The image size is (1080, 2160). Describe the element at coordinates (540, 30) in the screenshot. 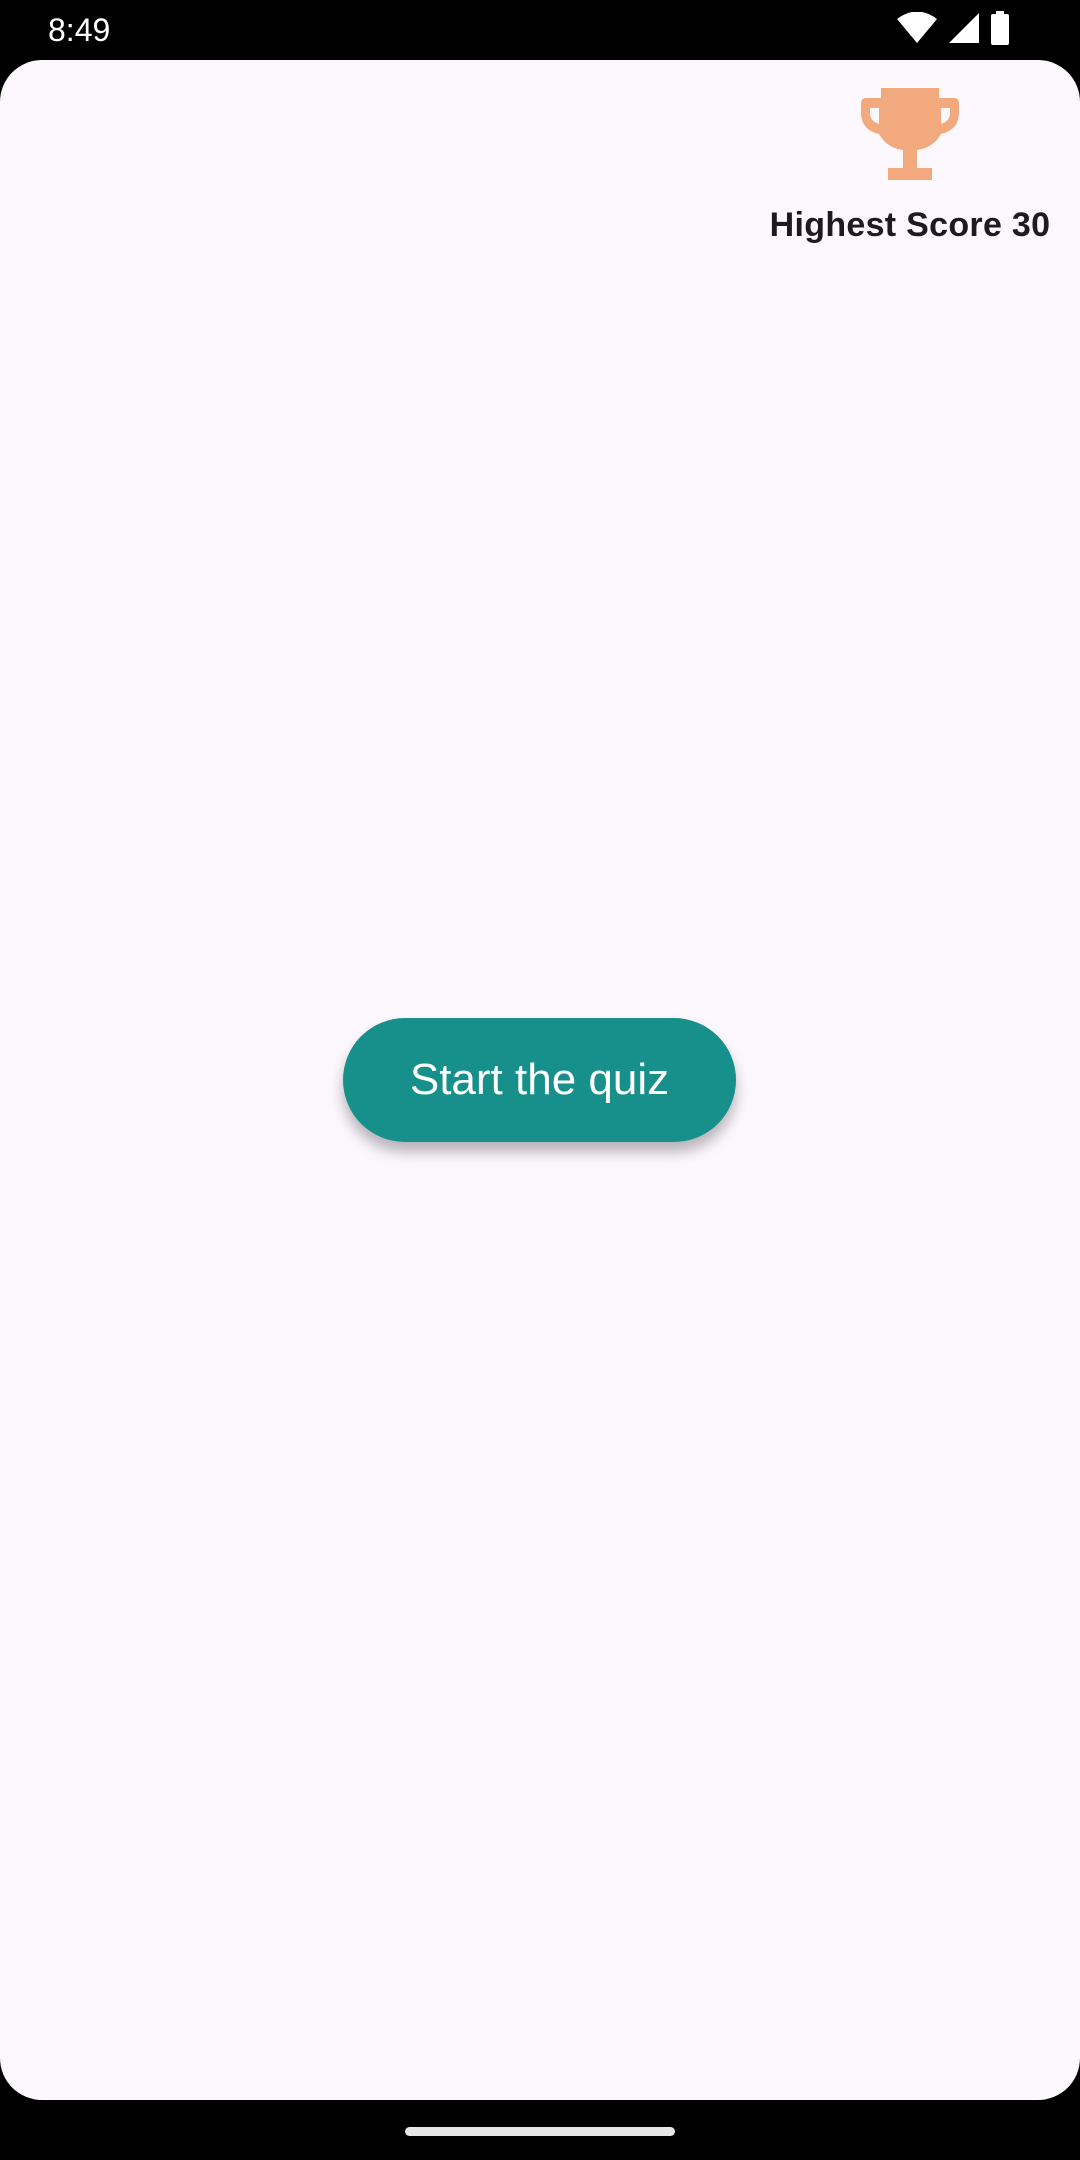

I see `status-bar: 8:49` at that location.